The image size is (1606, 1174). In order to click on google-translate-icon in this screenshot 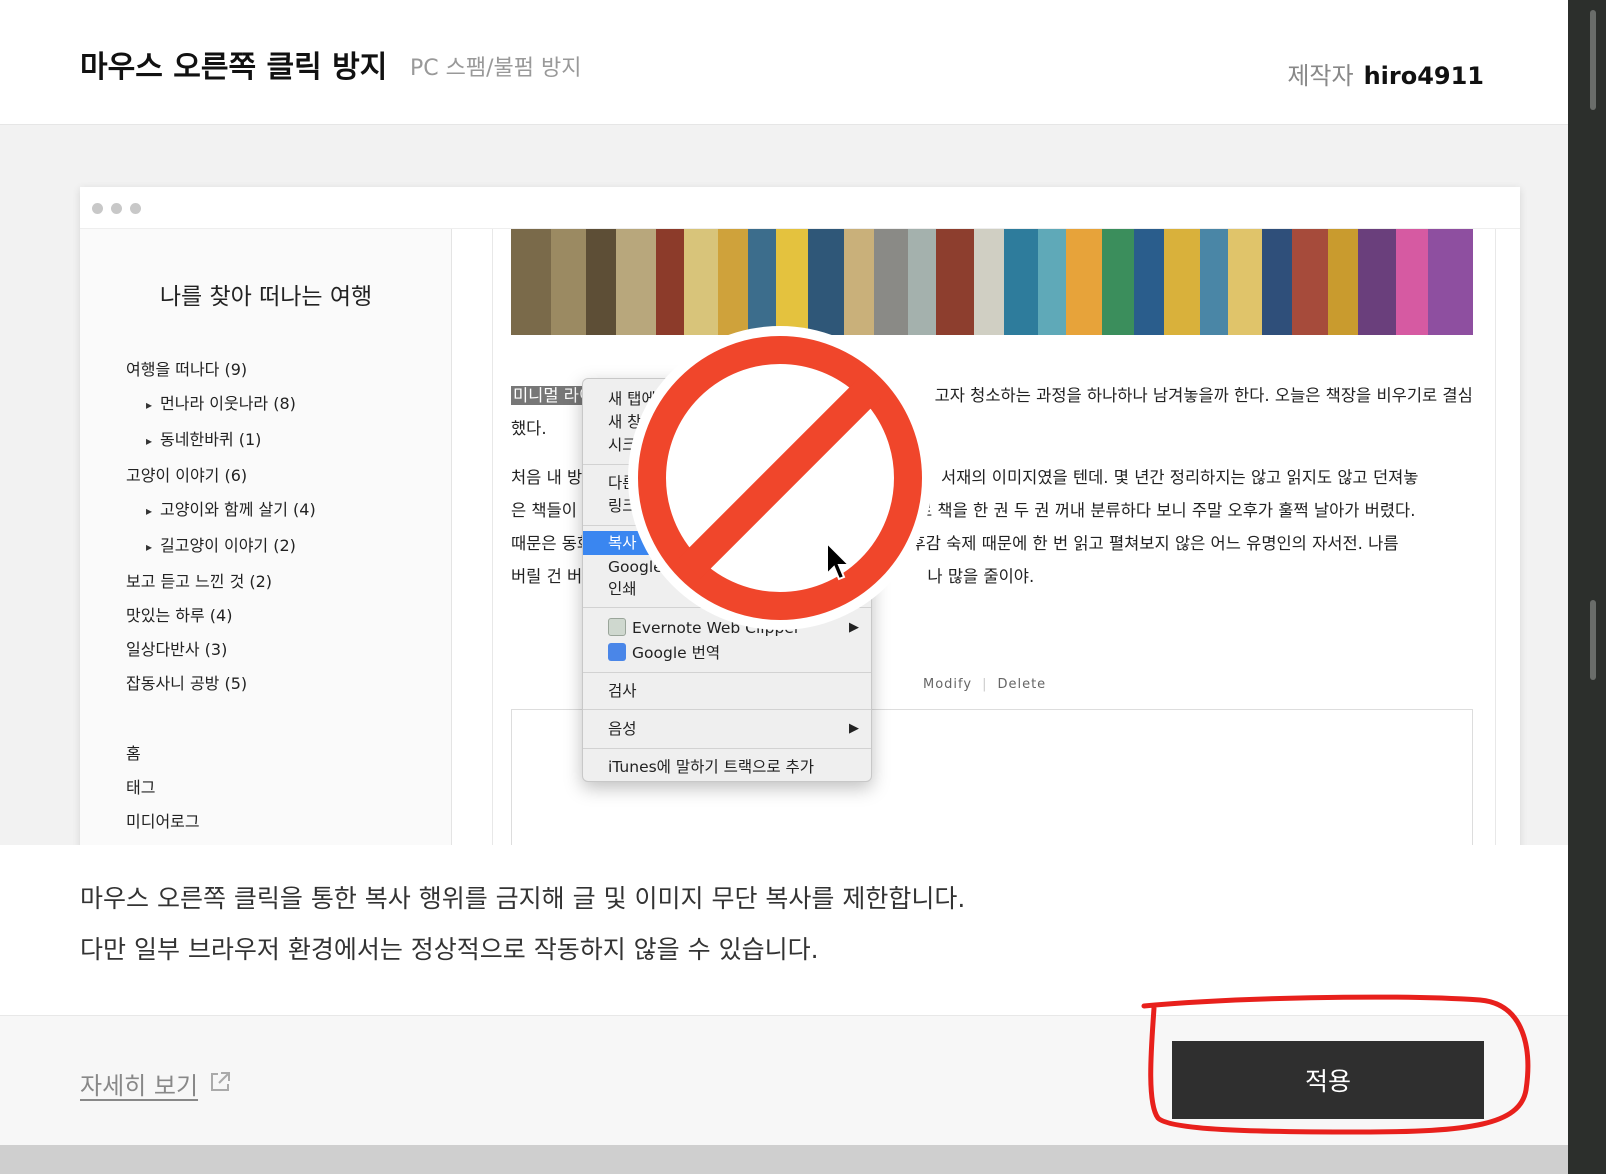, I will do `click(617, 652)`.